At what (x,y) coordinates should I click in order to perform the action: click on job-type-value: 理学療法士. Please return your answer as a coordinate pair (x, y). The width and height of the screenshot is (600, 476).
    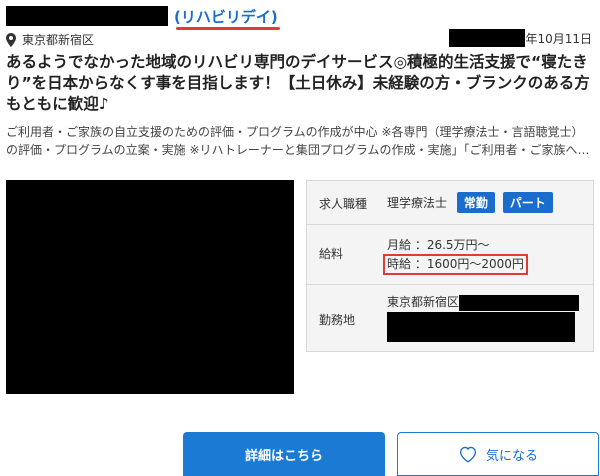
    Looking at the image, I should click on (417, 203).